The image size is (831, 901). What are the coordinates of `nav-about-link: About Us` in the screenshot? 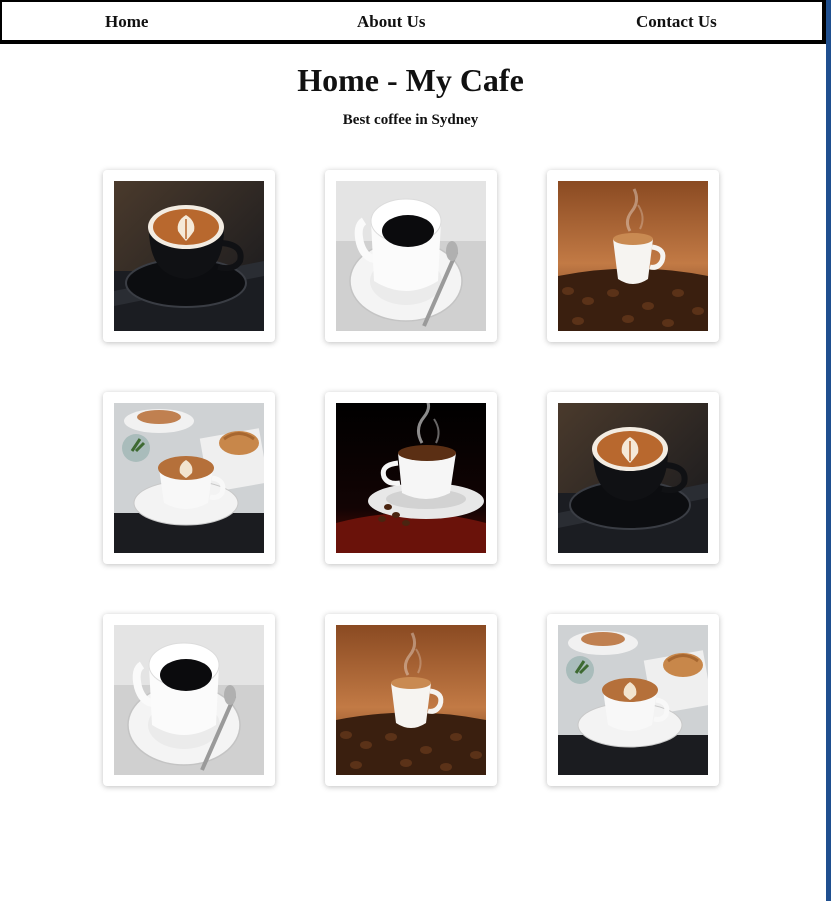 It's located at (391, 22).